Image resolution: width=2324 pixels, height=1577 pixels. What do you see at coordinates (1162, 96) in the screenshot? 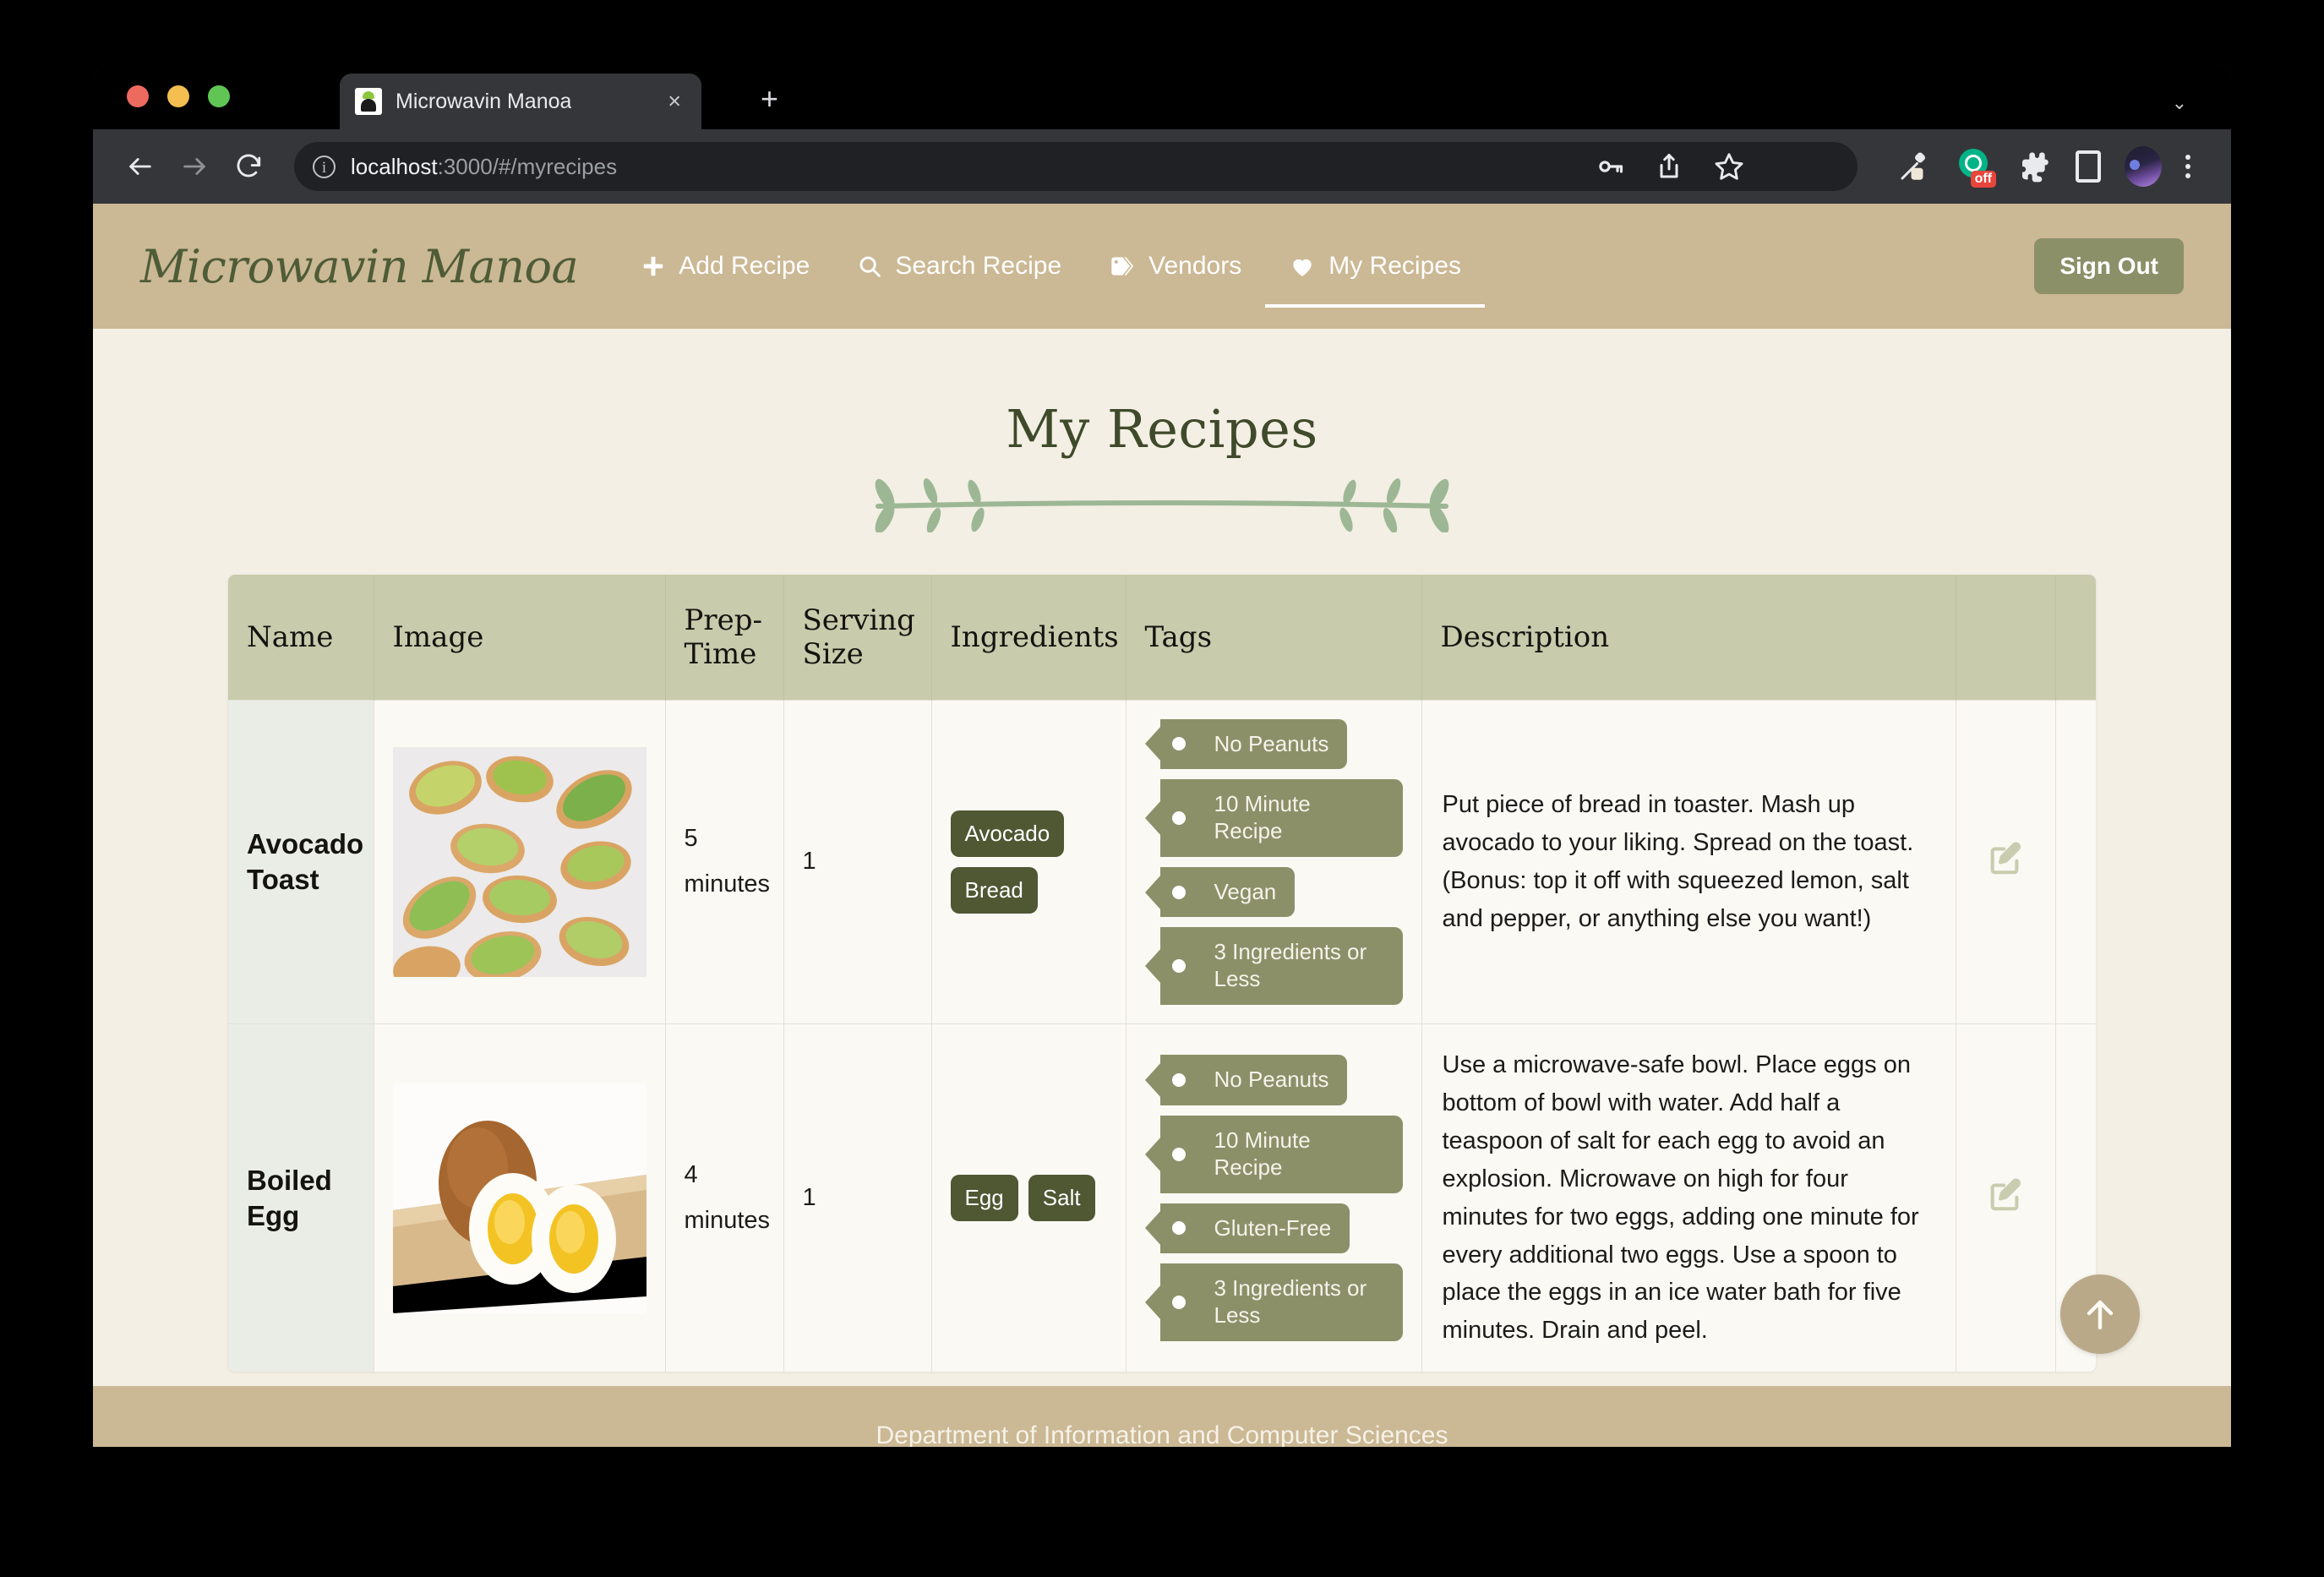
I see `browser-tab-strip: Microwavin Manoa × + ⌄` at bounding box center [1162, 96].